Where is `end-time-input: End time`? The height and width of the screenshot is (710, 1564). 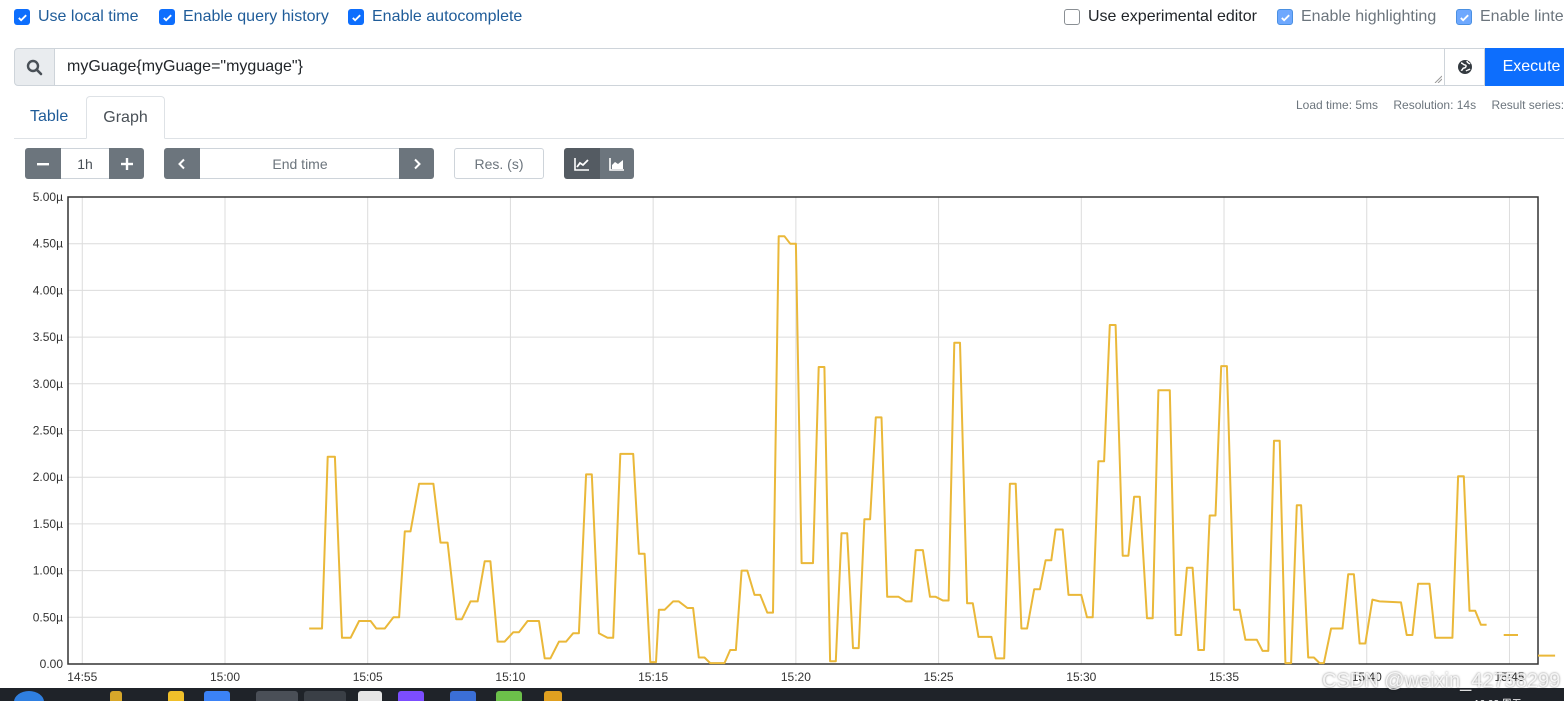 end-time-input: End time is located at coordinates (300, 163).